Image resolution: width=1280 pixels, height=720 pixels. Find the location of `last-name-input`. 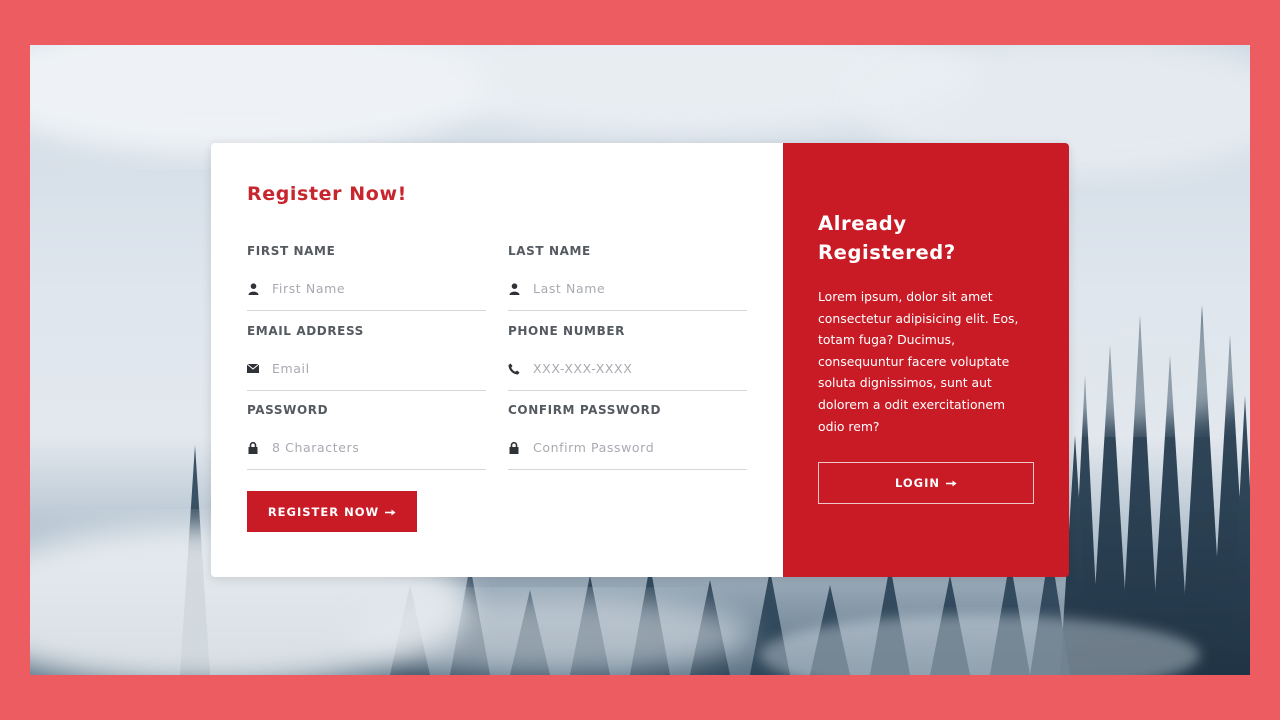

last-name-input is located at coordinates (633, 288).